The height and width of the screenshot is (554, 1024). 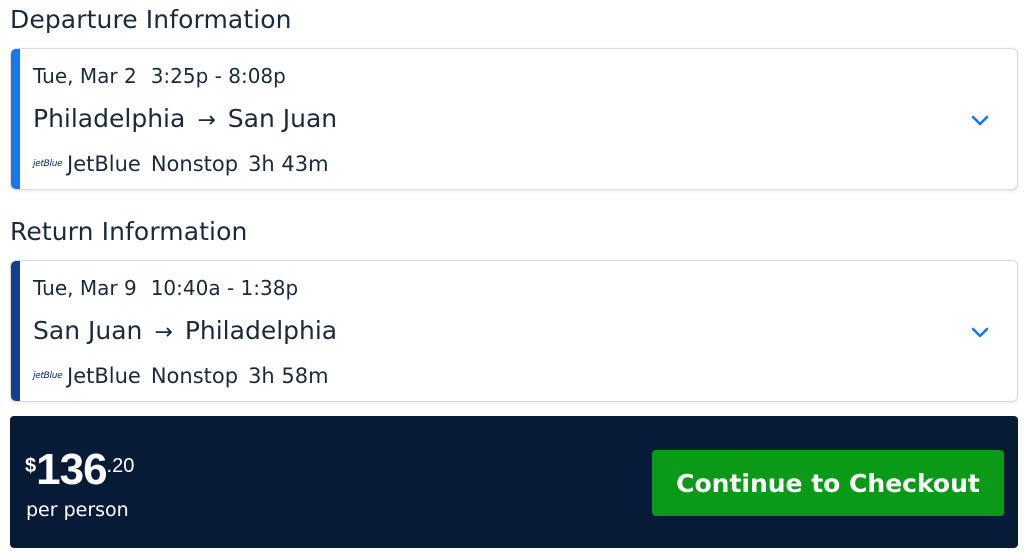 What do you see at coordinates (218, 76) in the screenshot?
I see `departure-times: 3:25p - 8:08p` at bounding box center [218, 76].